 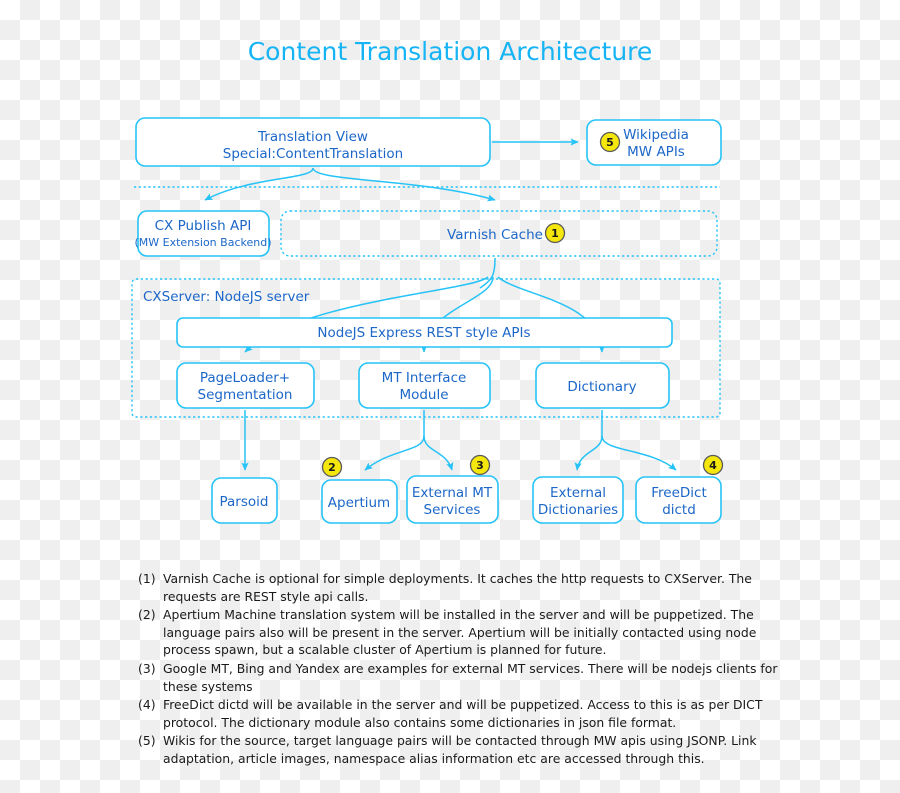 I want to click on node-external-mt-line2: Services, so click(x=452, y=510).